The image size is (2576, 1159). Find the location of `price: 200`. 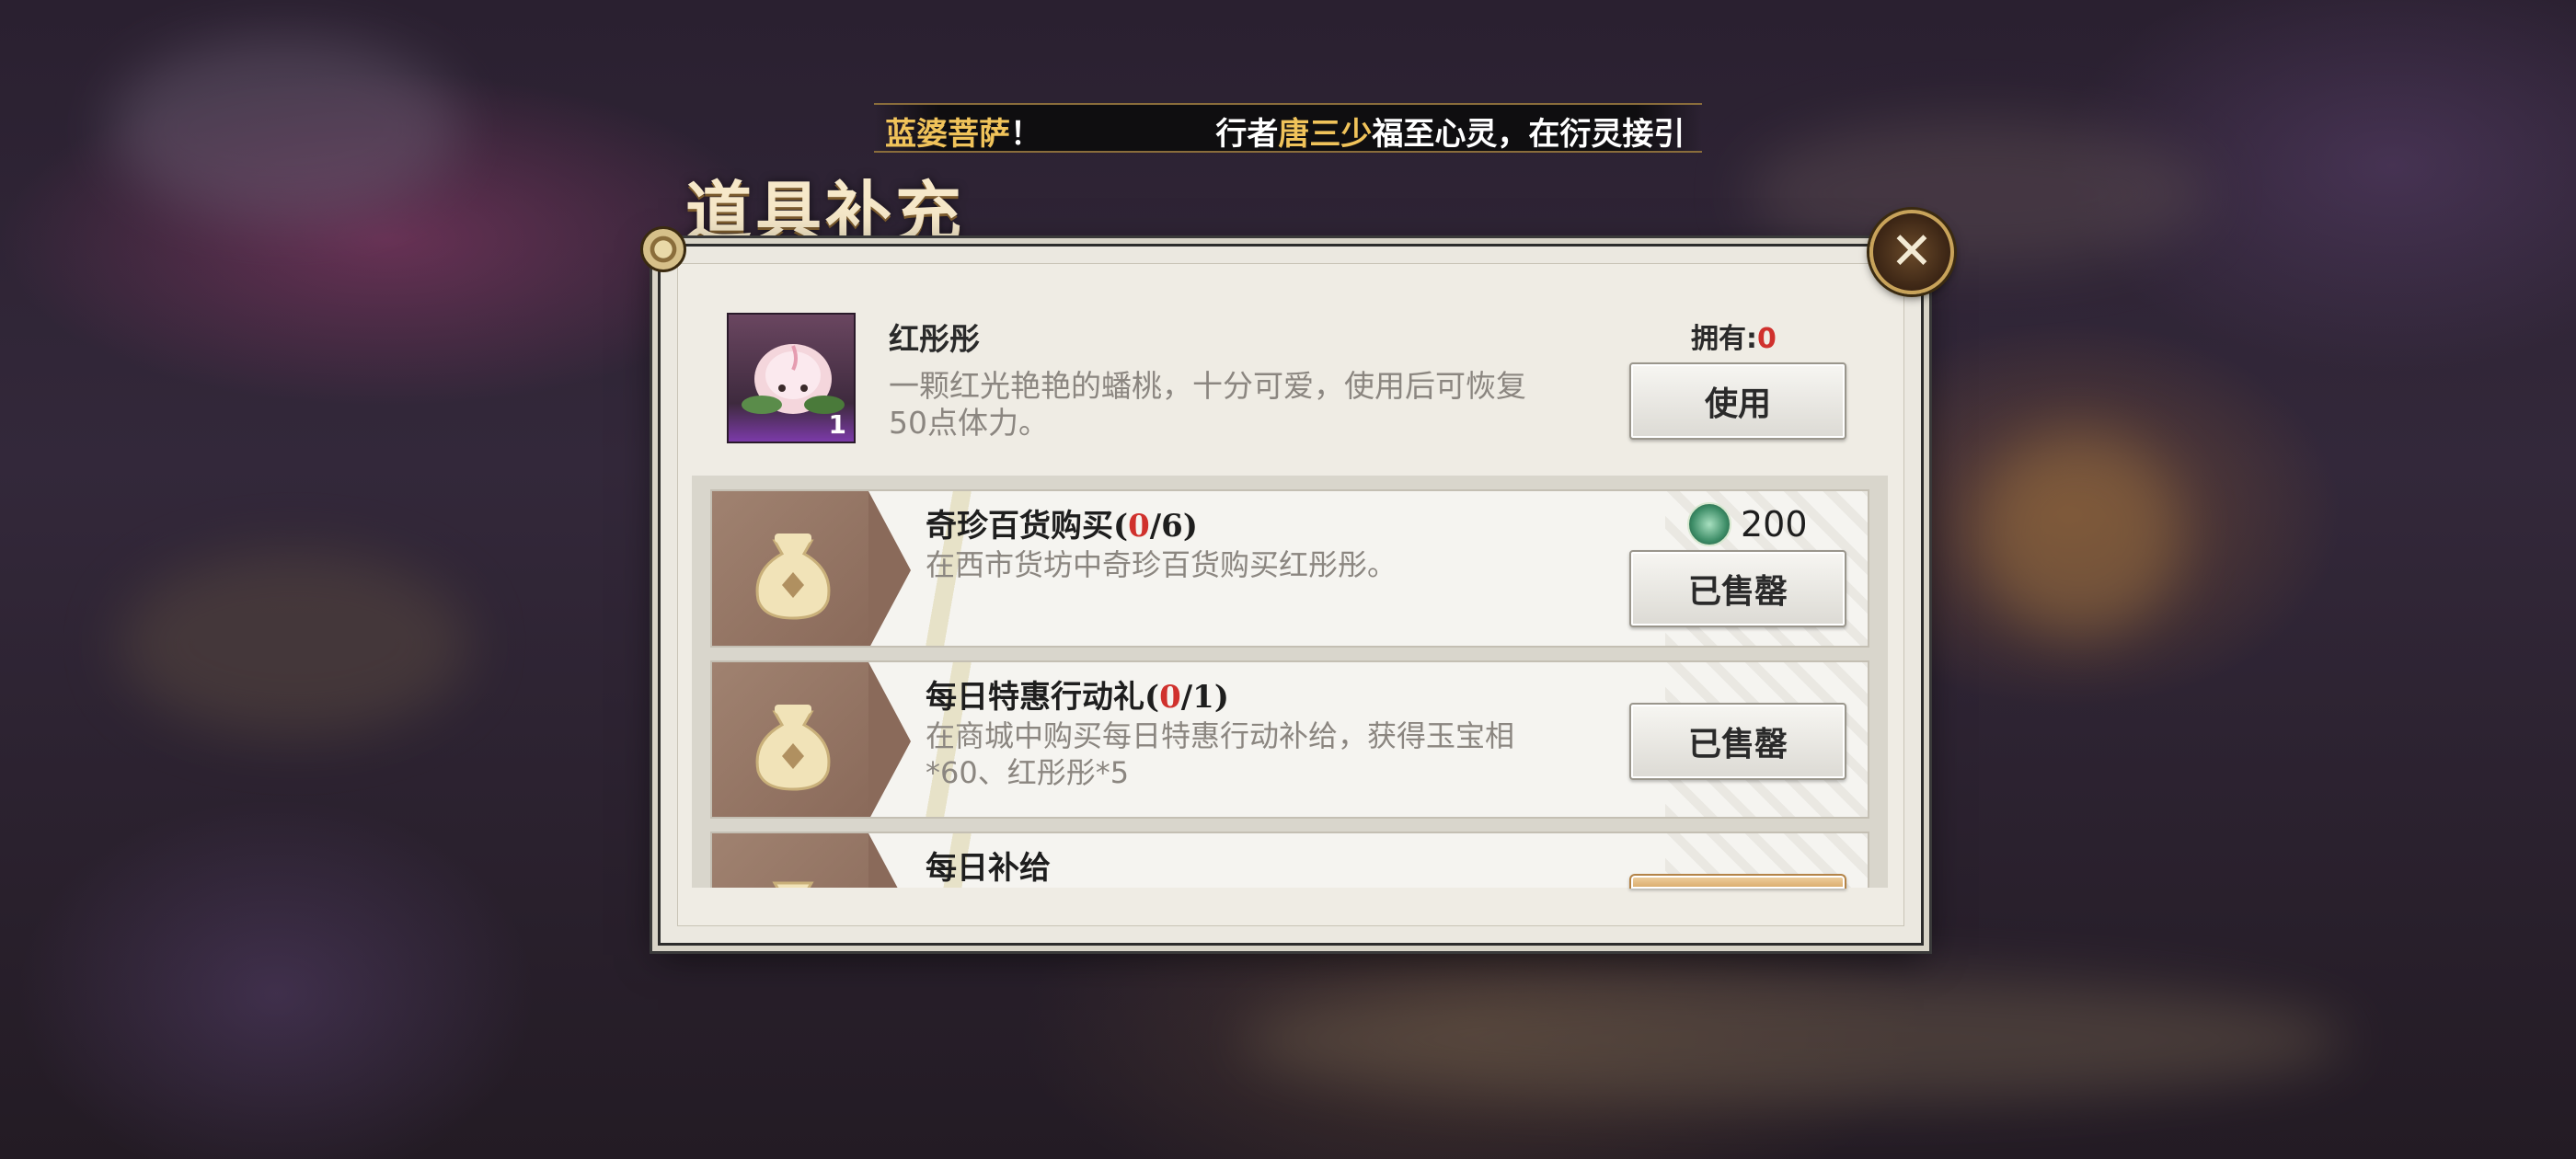

price: 200 is located at coordinates (1747, 524).